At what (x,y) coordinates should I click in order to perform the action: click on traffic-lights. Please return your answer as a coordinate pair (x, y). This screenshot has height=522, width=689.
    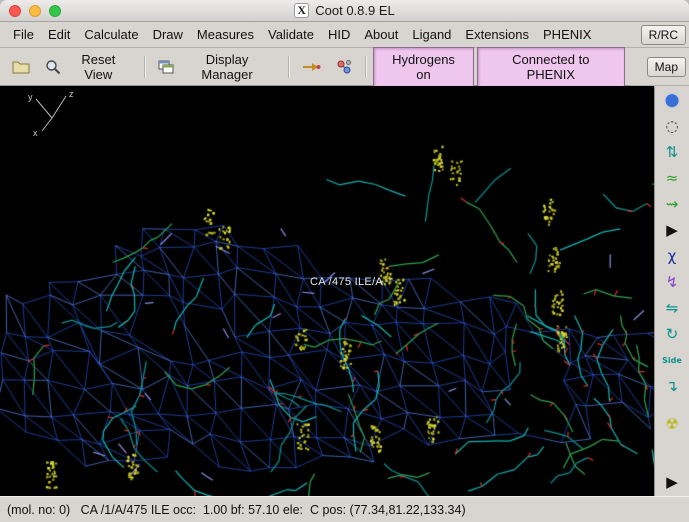
    Looking at the image, I should click on (35, 10).